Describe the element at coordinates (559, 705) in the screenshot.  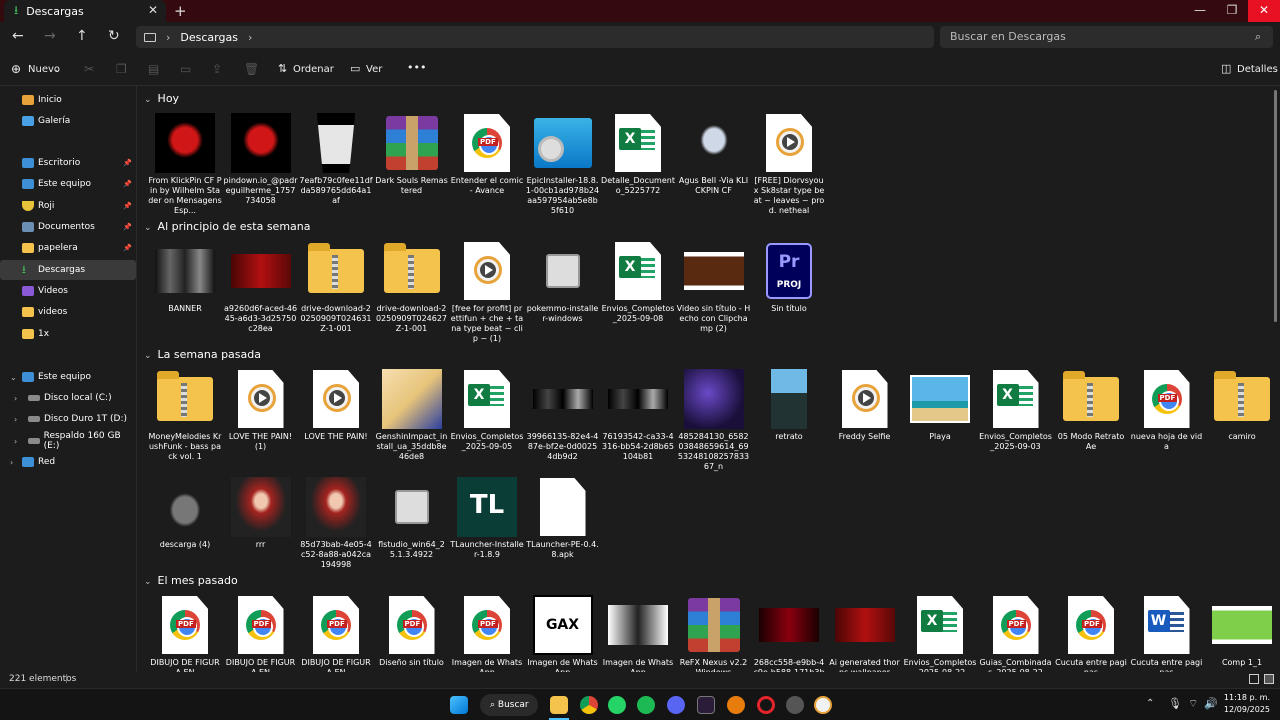
I see `file-explorer-icon` at that location.